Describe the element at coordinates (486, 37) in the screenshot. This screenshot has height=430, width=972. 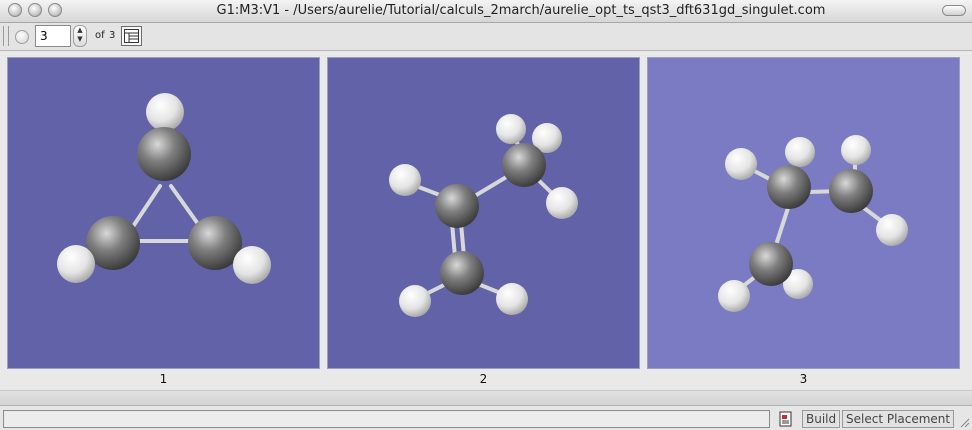
I see `toolbar: 3 ▲ ▼ of 3` at that location.